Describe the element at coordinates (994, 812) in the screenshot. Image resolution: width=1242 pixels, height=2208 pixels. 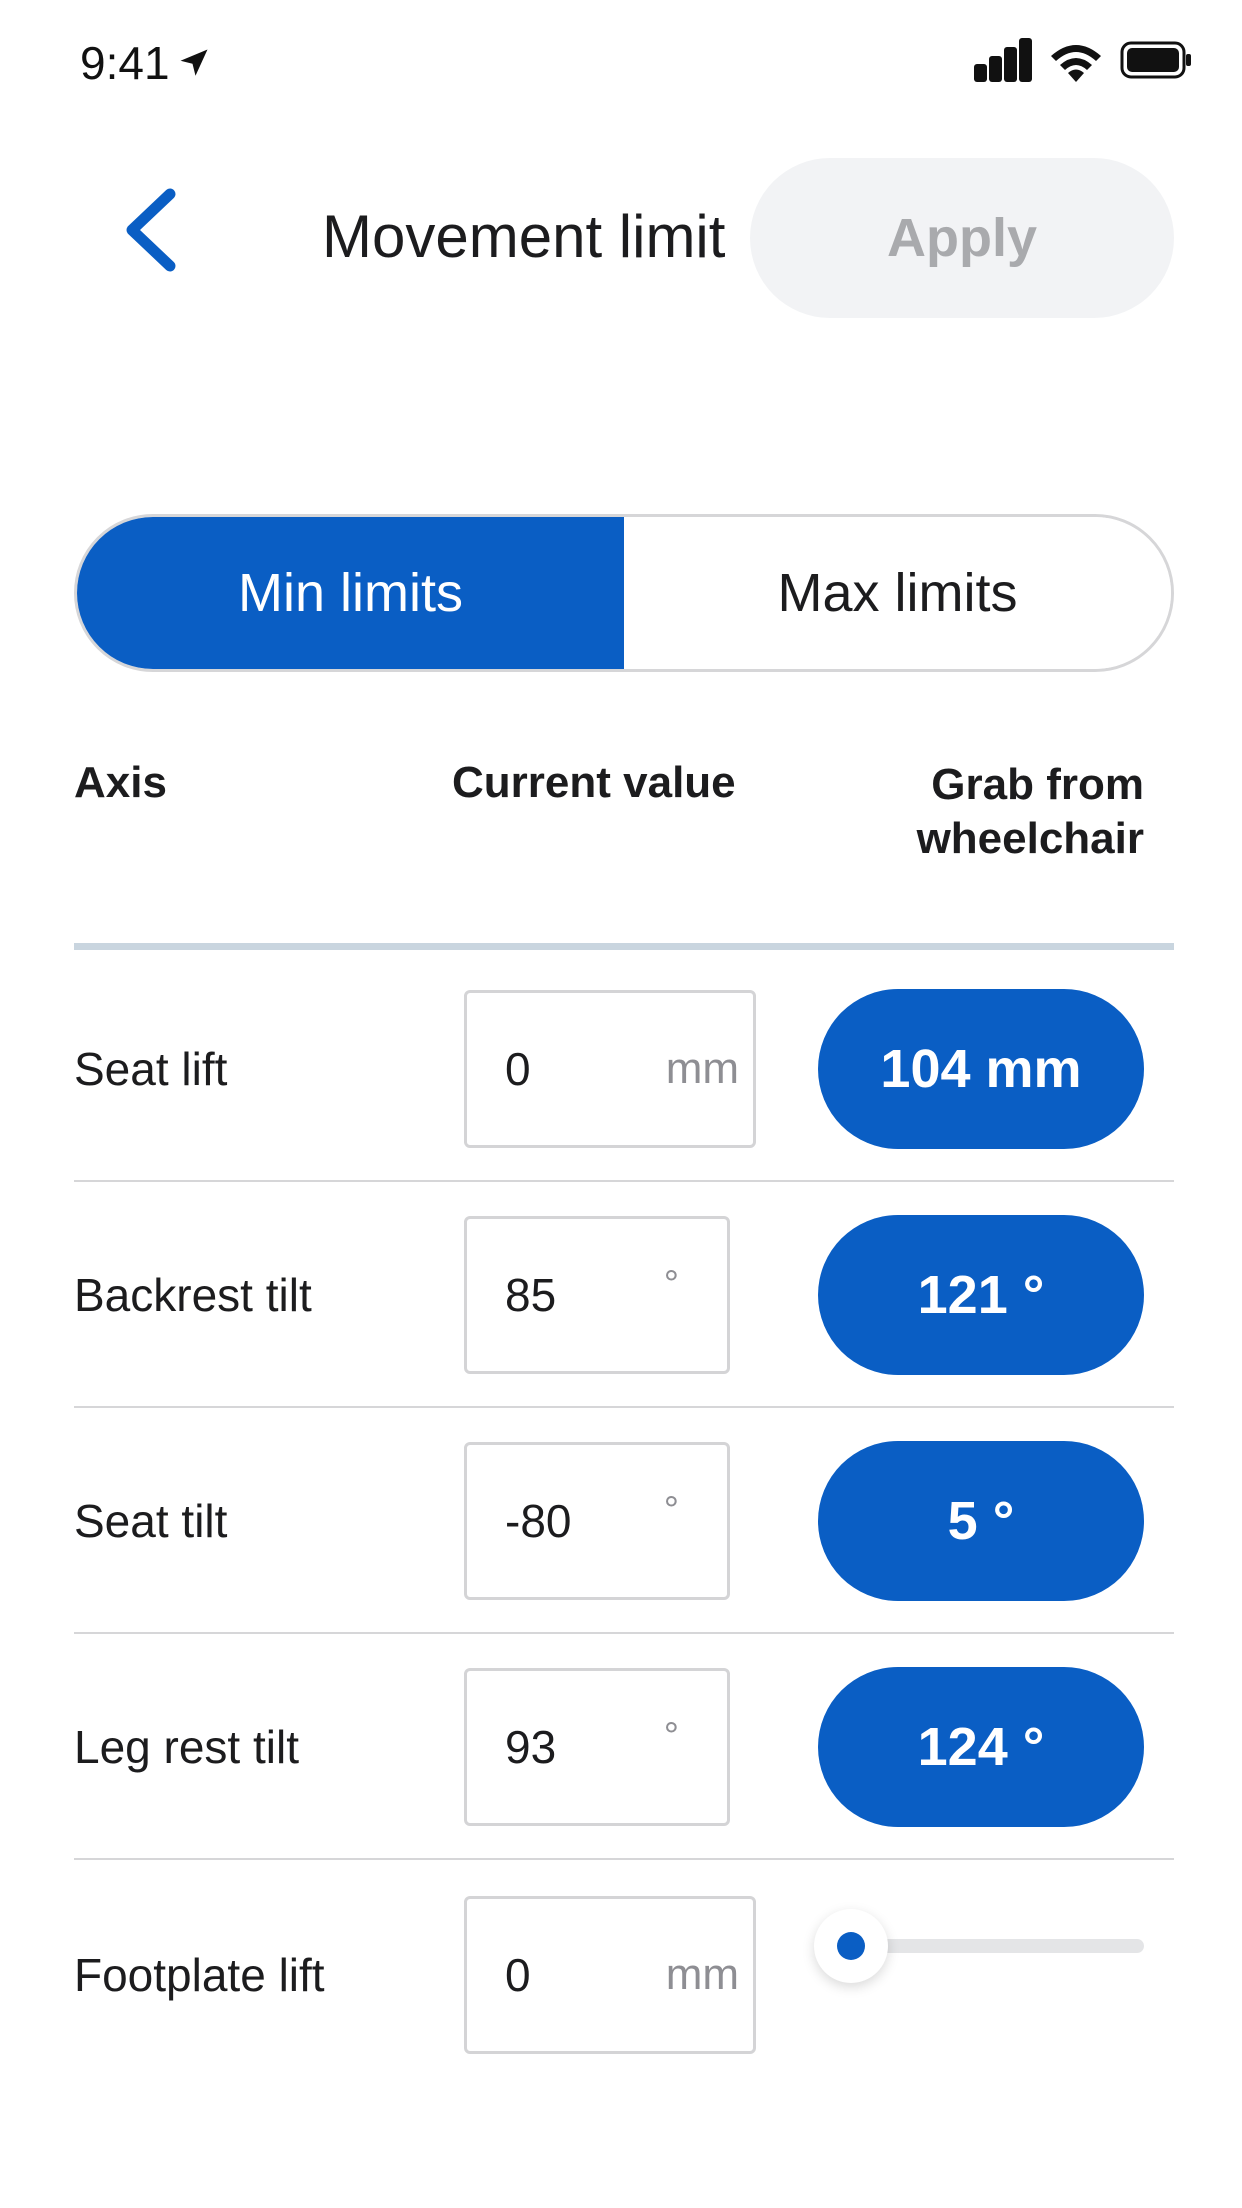
I see `column-header-grab: Grab from wheelchair` at that location.